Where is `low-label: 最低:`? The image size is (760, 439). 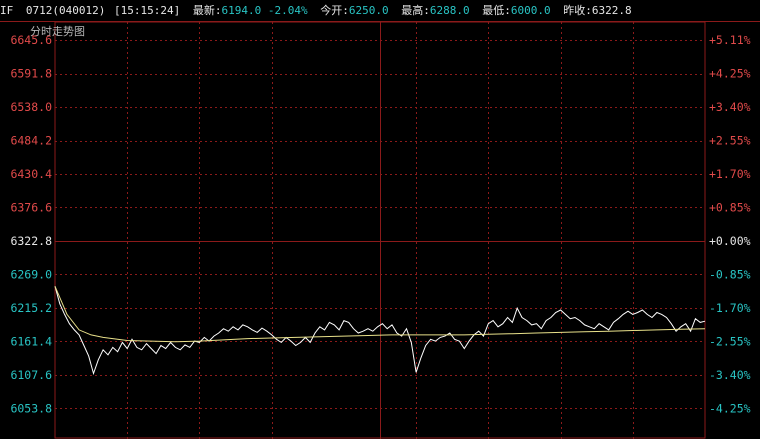
low-label: 最低: is located at coordinates (496, 10).